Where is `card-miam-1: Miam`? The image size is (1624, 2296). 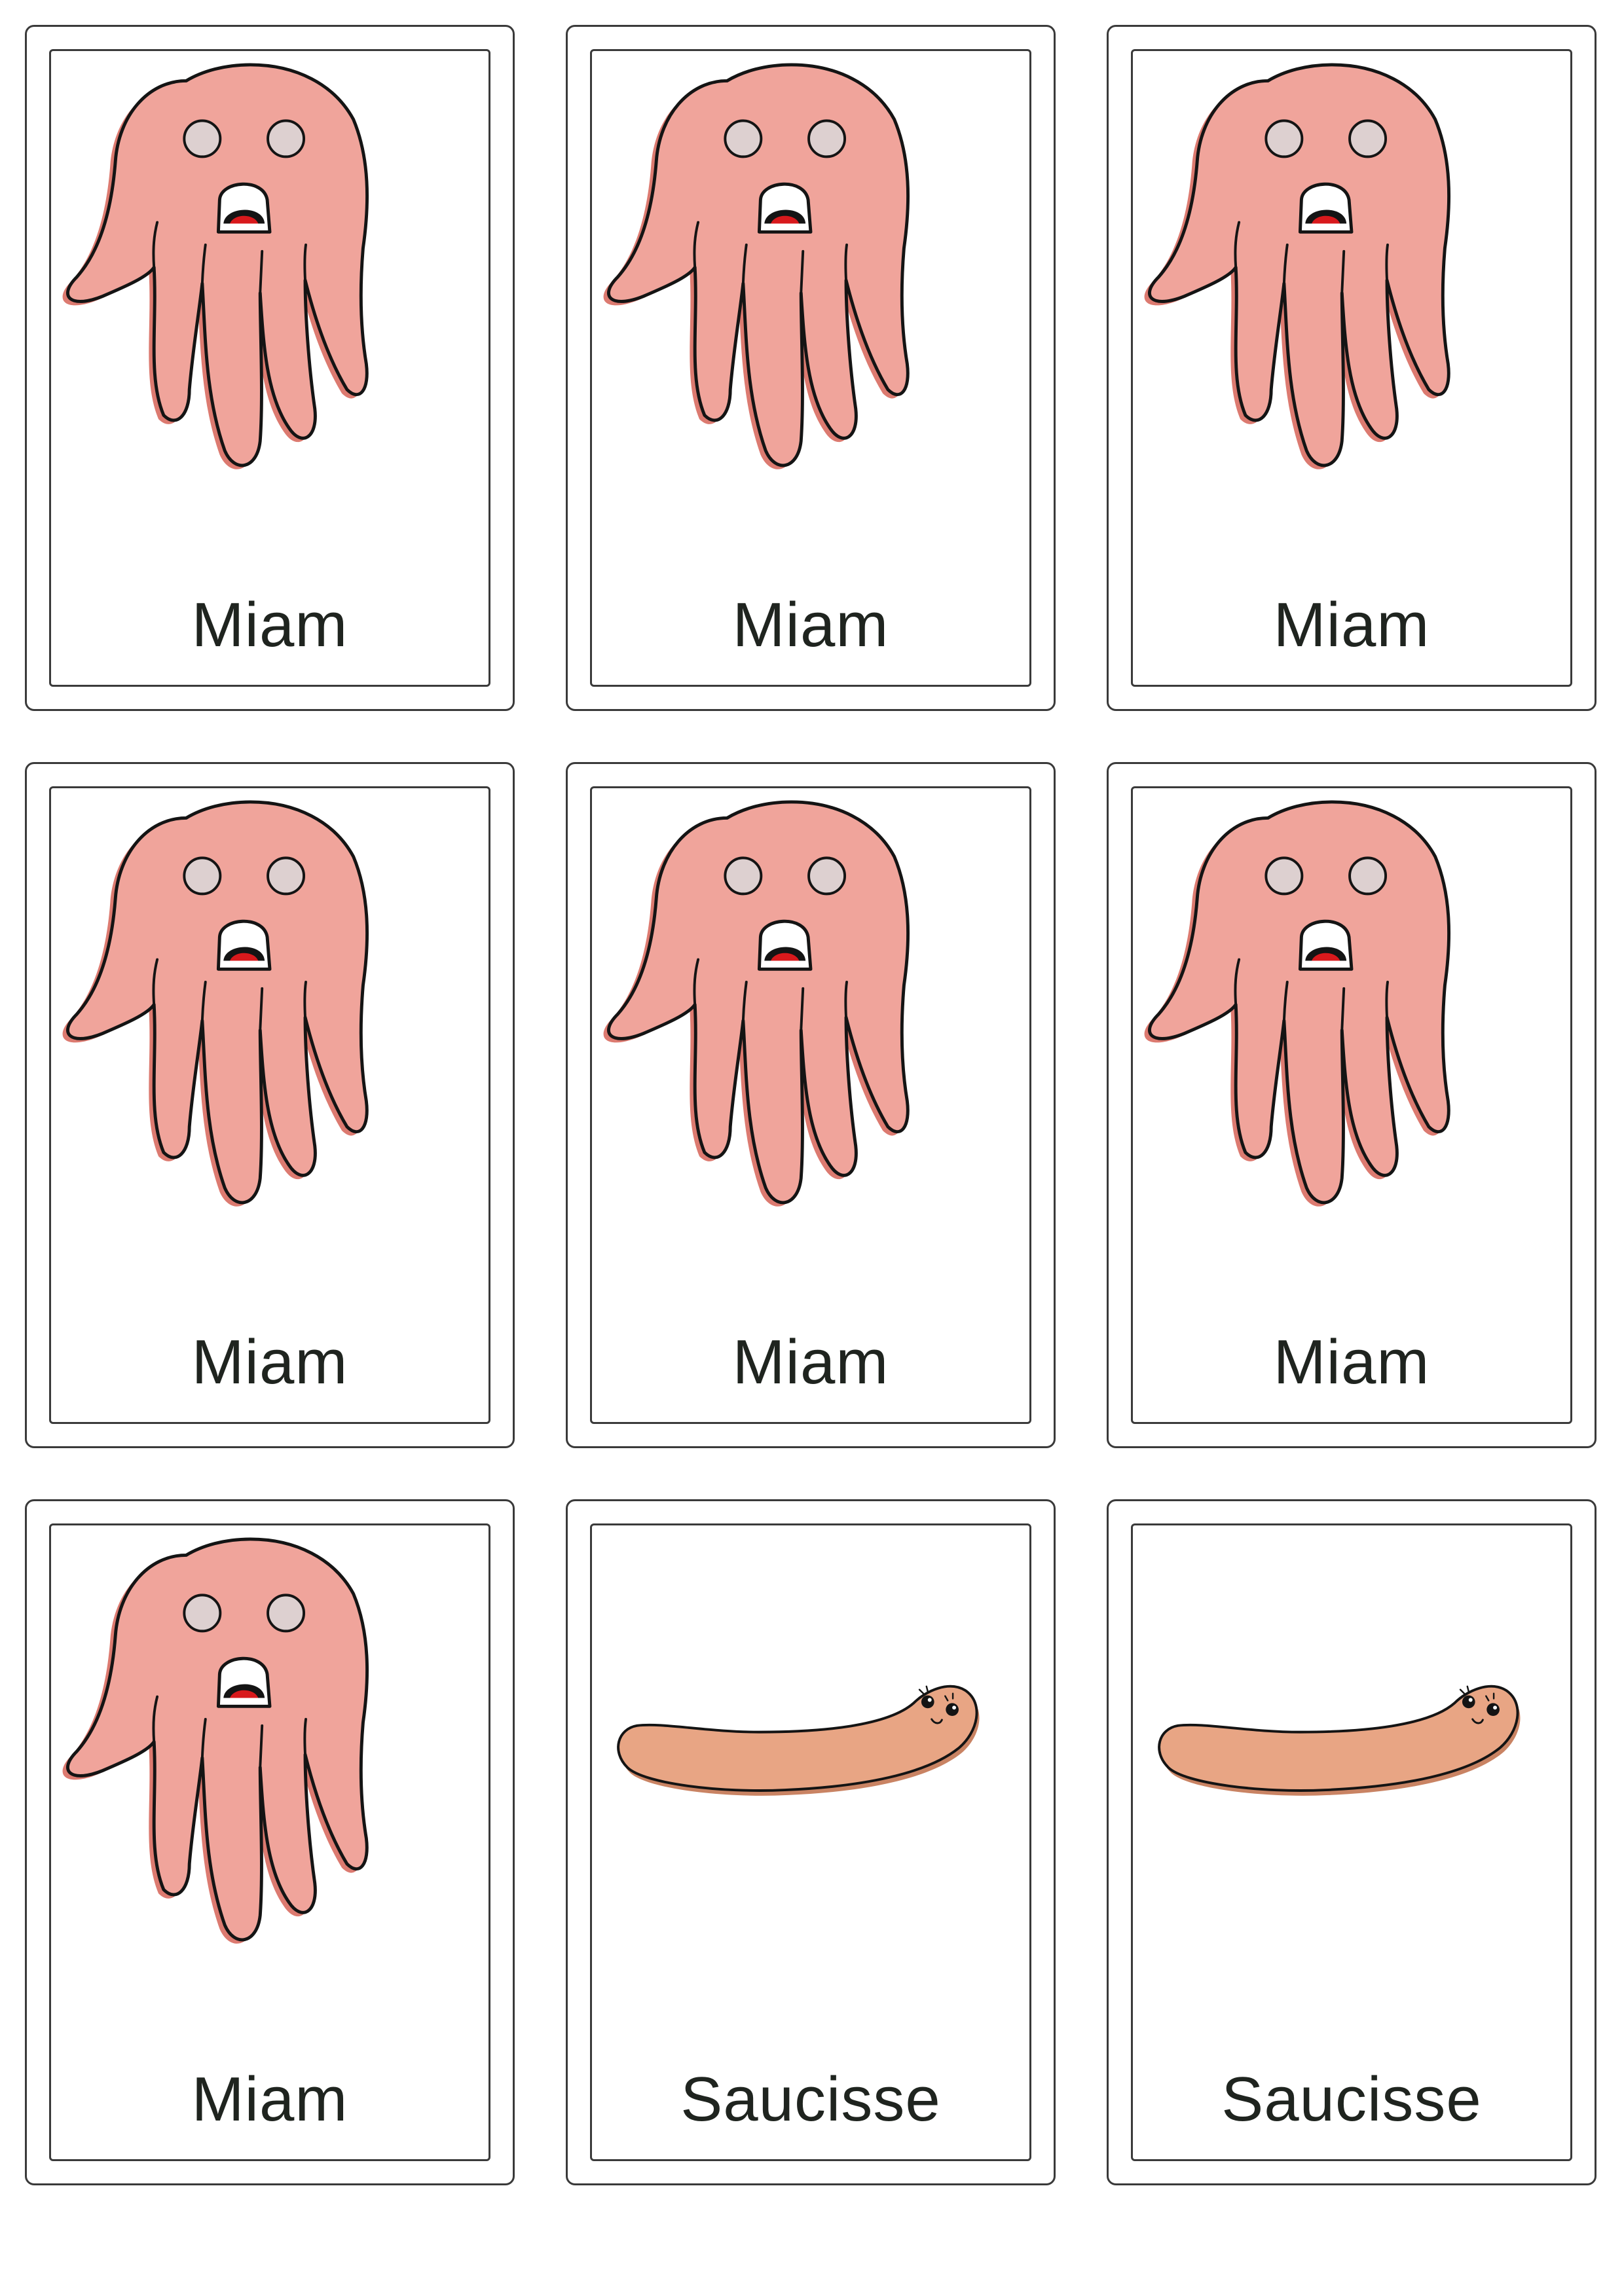 card-miam-1: Miam is located at coordinates (270, 368).